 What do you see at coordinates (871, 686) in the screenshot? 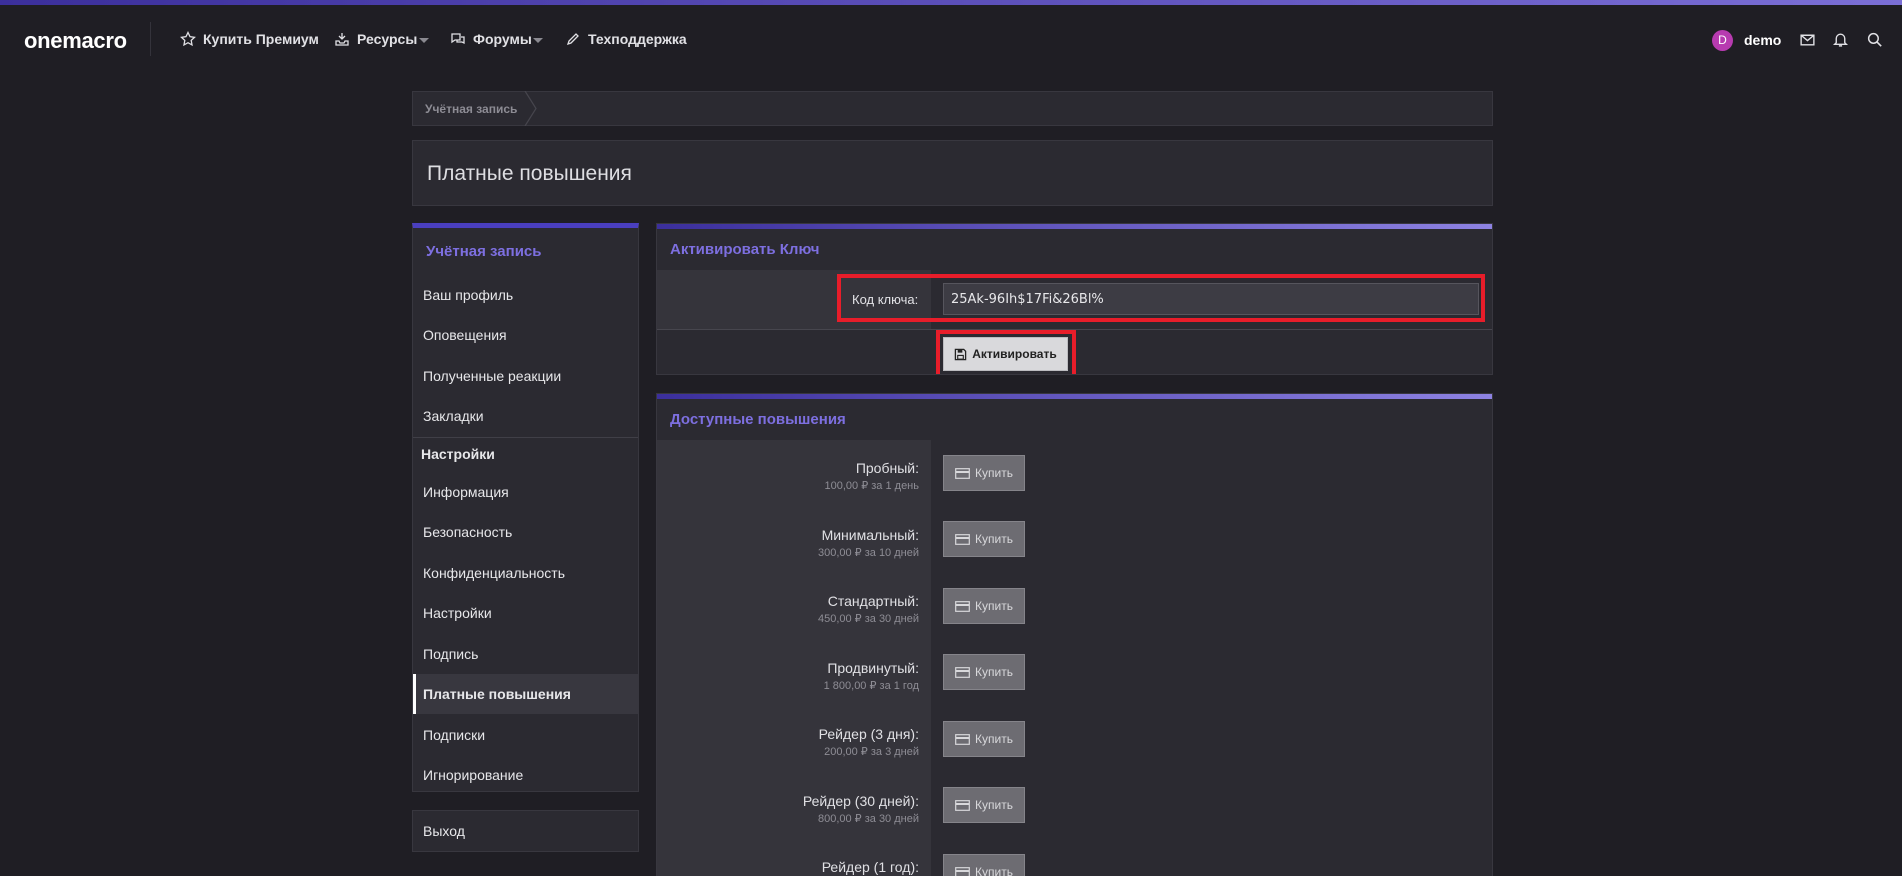
I see `upgrade-price: 1 800,00 ₽ за 1 год` at bounding box center [871, 686].